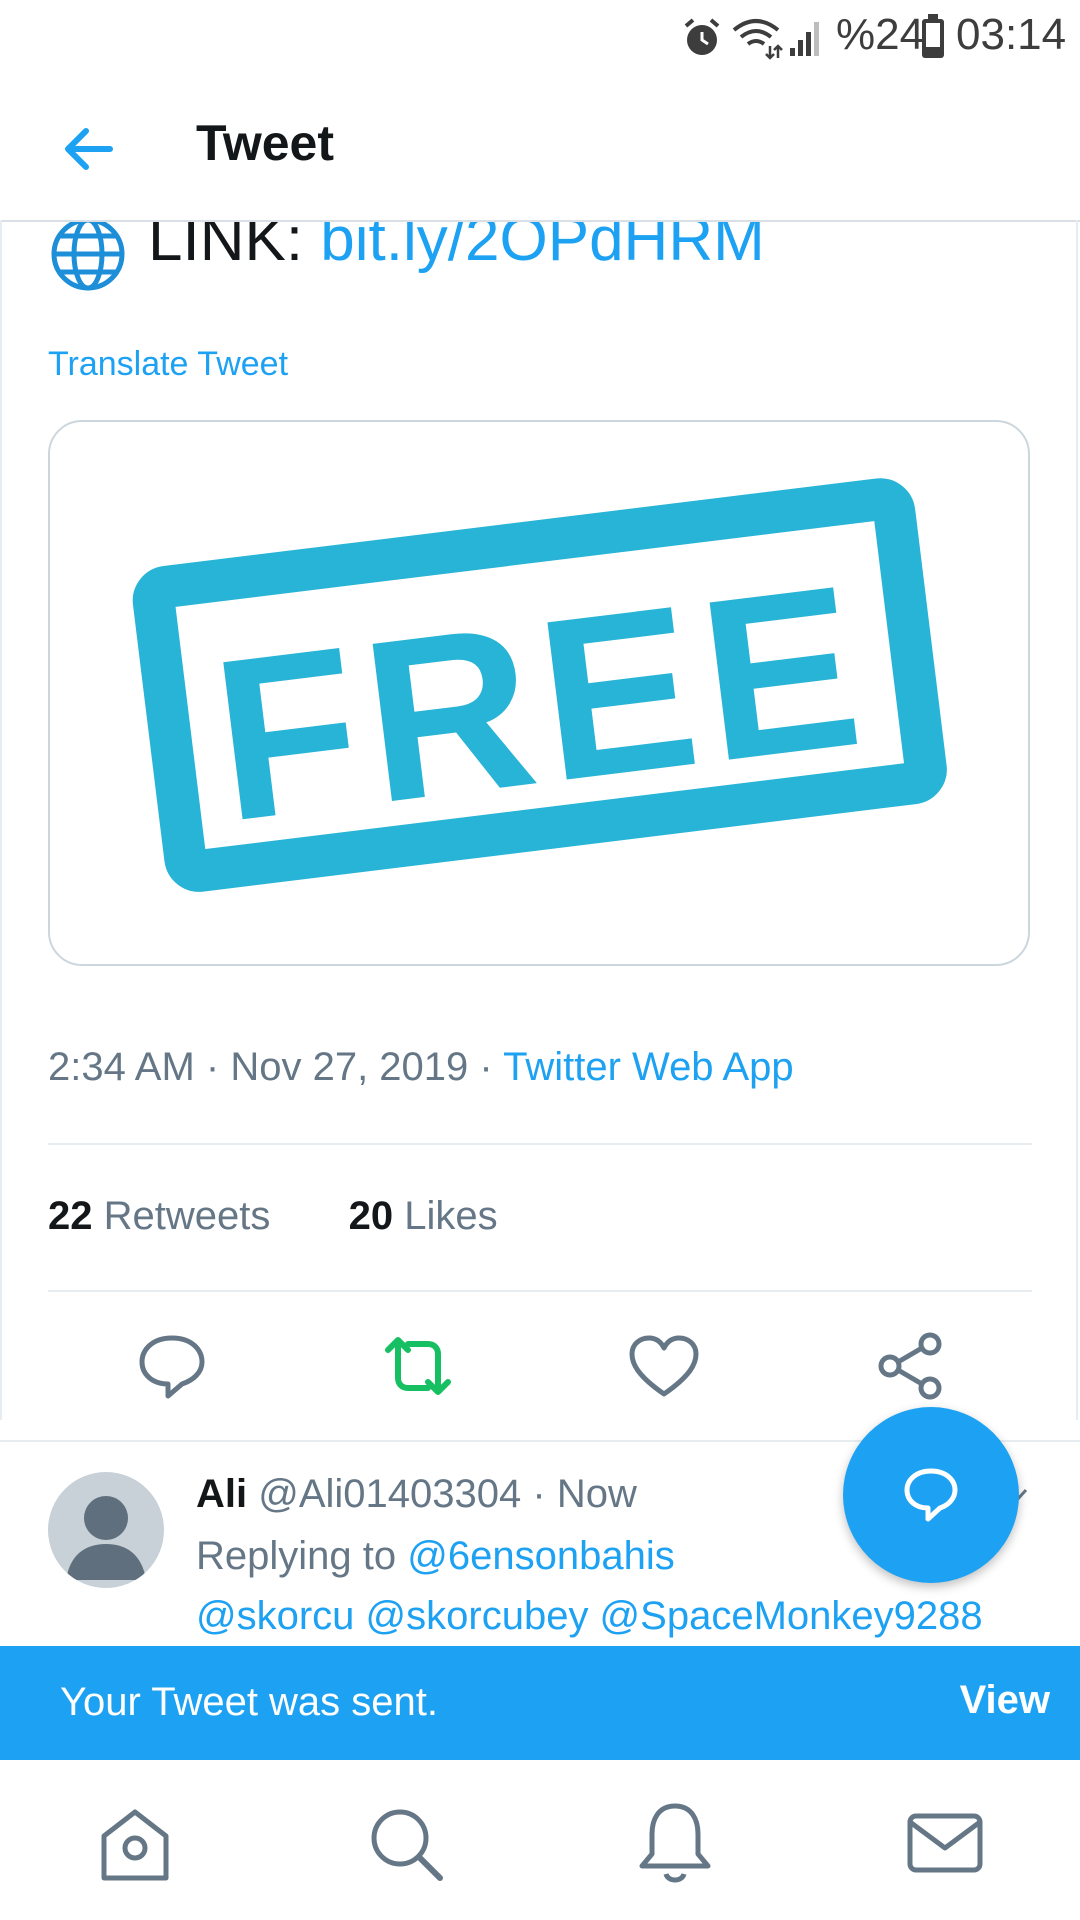  Describe the element at coordinates (265, 143) in the screenshot. I see `page-title: Tweet` at that location.